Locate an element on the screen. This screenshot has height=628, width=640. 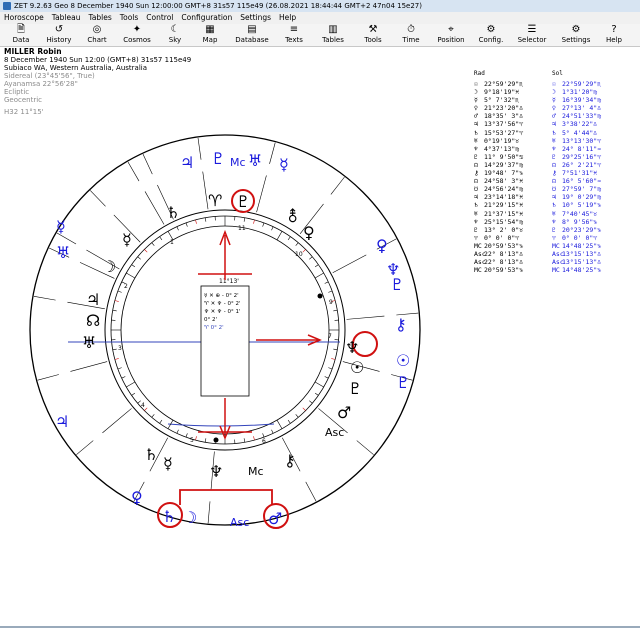
menu-horoscope: Horoscope is located at coordinates (24, 18).